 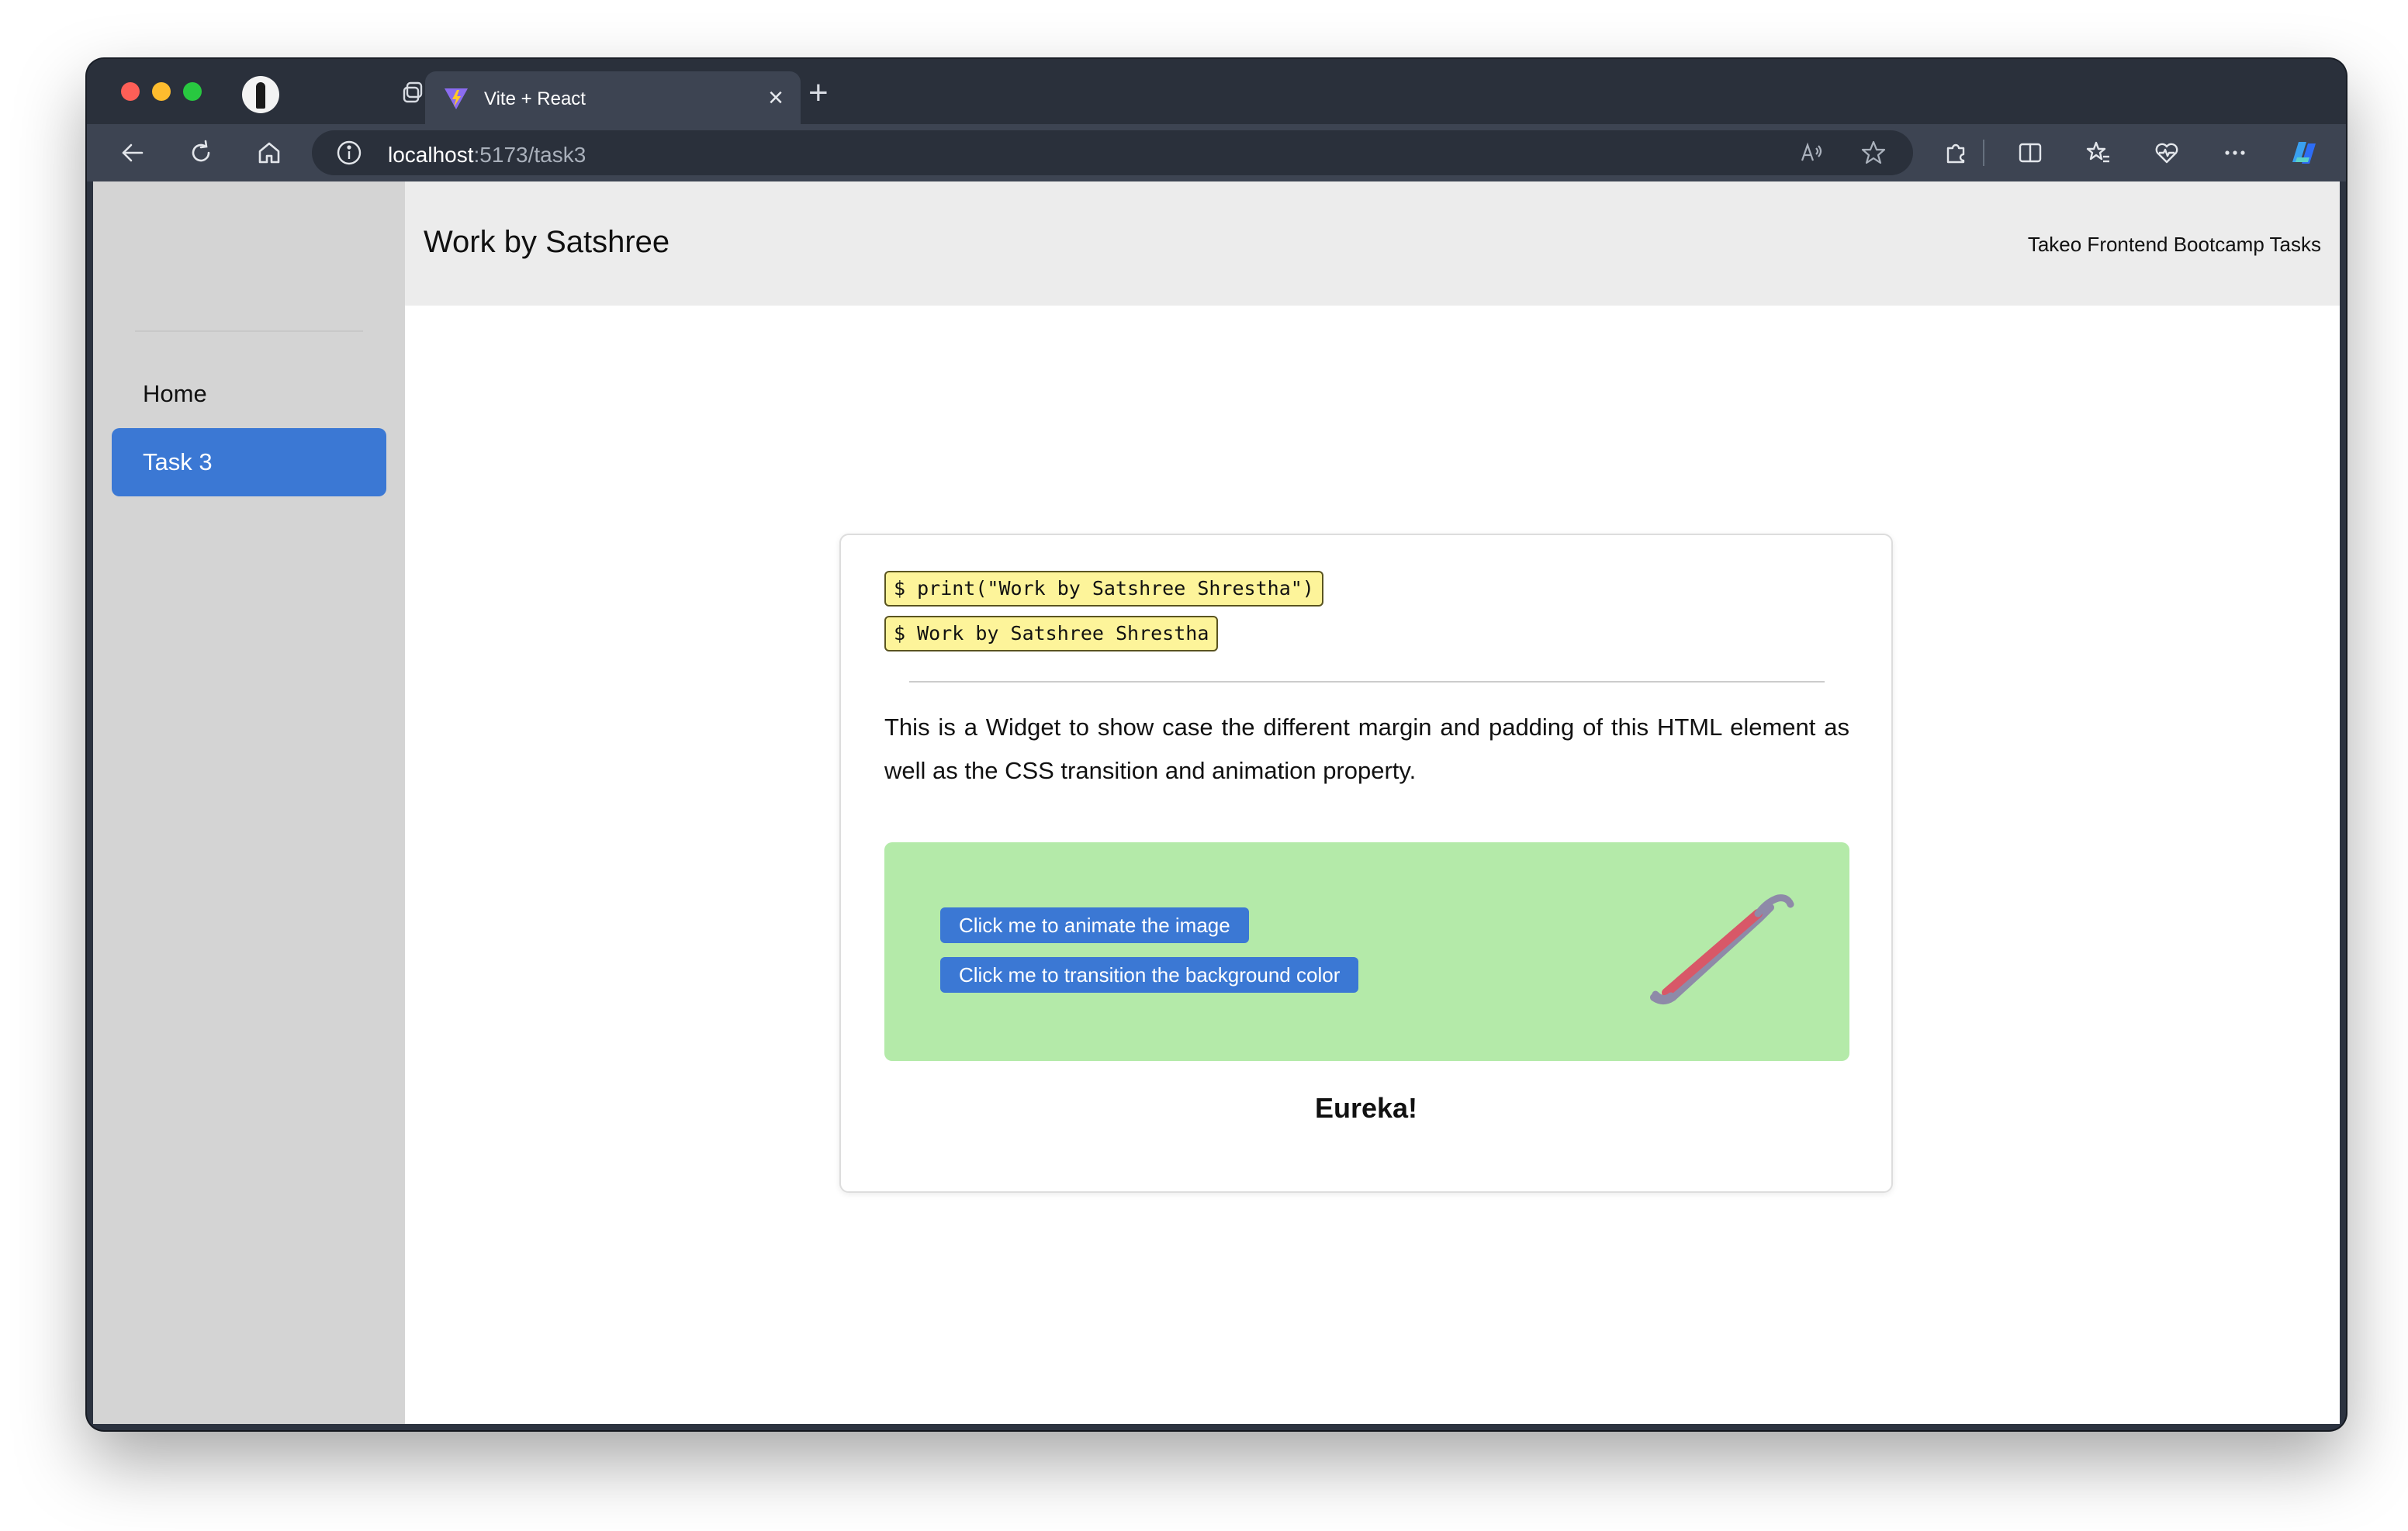 What do you see at coordinates (2166, 152) in the screenshot?
I see `browser-essentials-icon` at bounding box center [2166, 152].